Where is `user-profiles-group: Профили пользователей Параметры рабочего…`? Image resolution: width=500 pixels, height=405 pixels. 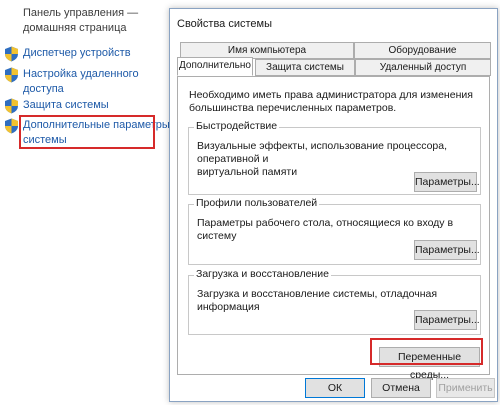
user-profiles-group: Профили пользователей Параметры рабочего… is located at coordinates (334, 231).